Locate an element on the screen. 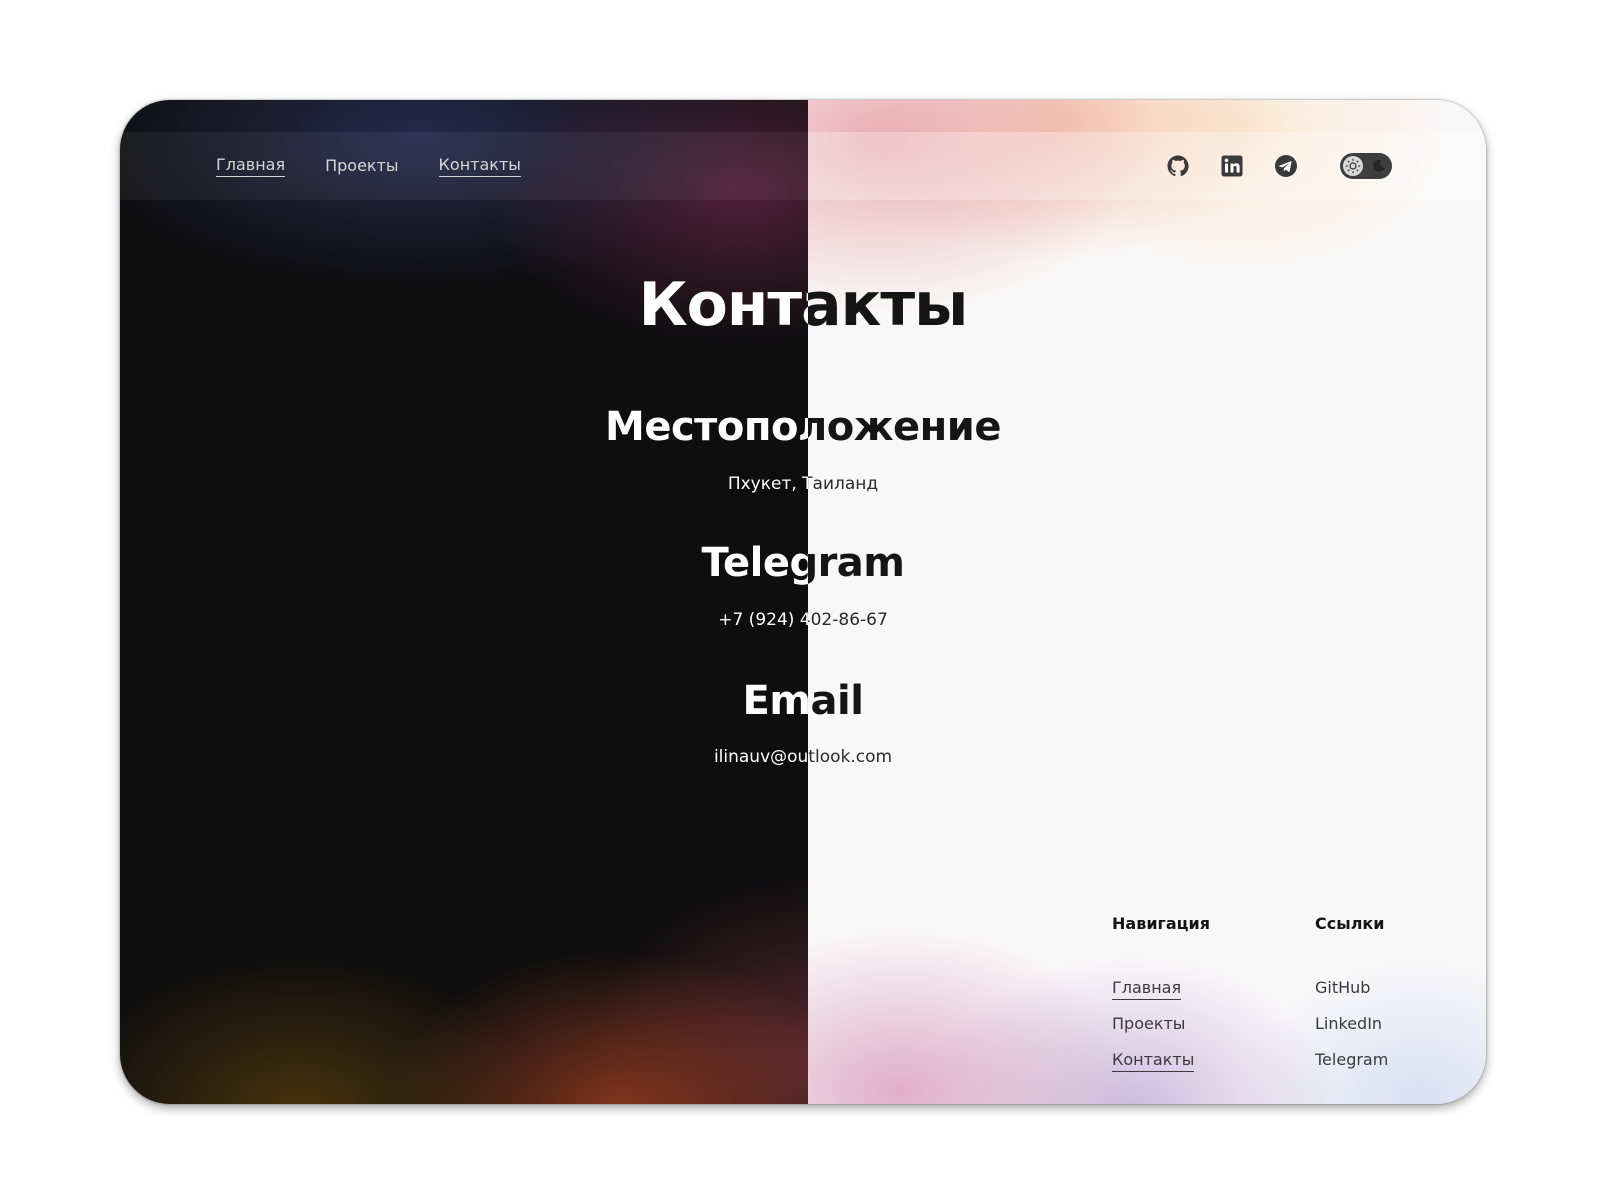 This screenshot has width=1600, height=1200. github-icon is located at coordinates (1178, 166).